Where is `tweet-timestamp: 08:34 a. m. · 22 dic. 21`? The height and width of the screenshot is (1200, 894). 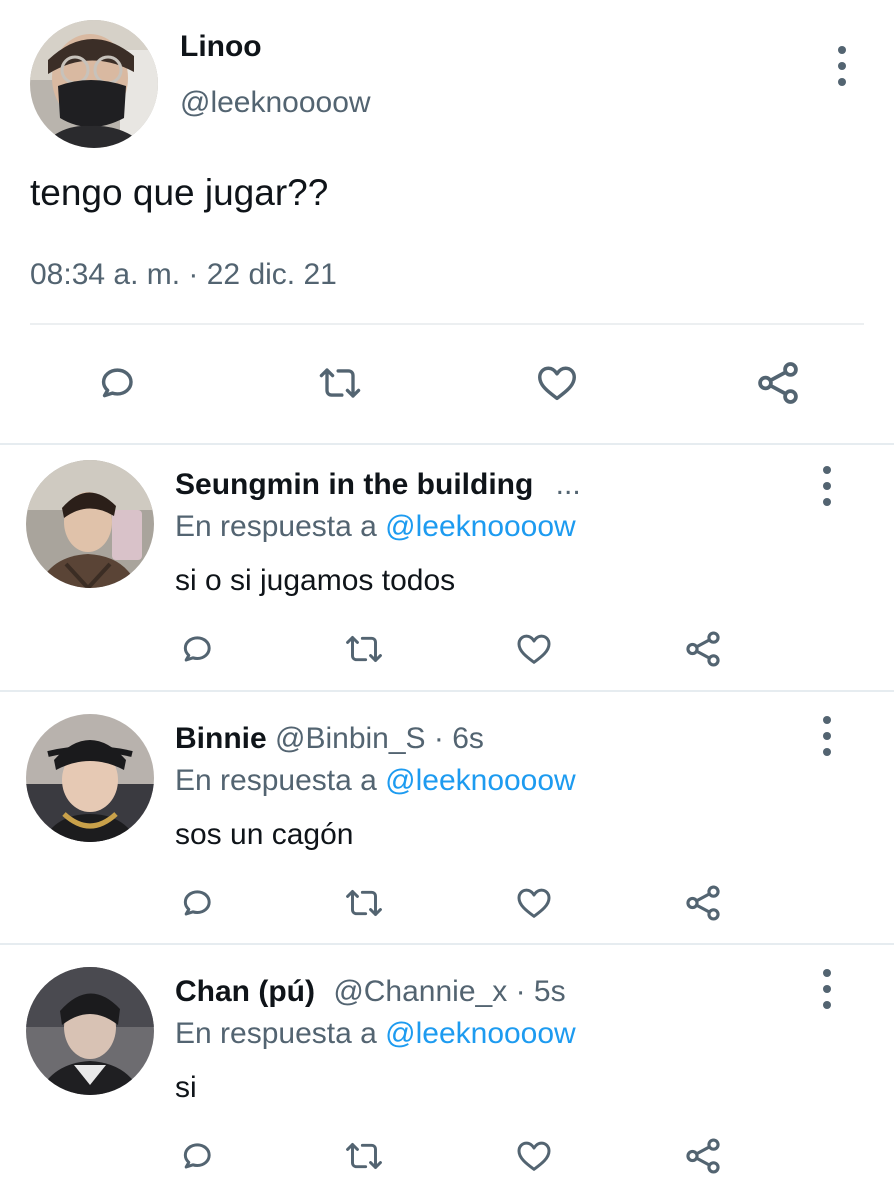
tweet-timestamp: 08:34 a. m. · 22 dic. 21 is located at coordinates (183, 275).